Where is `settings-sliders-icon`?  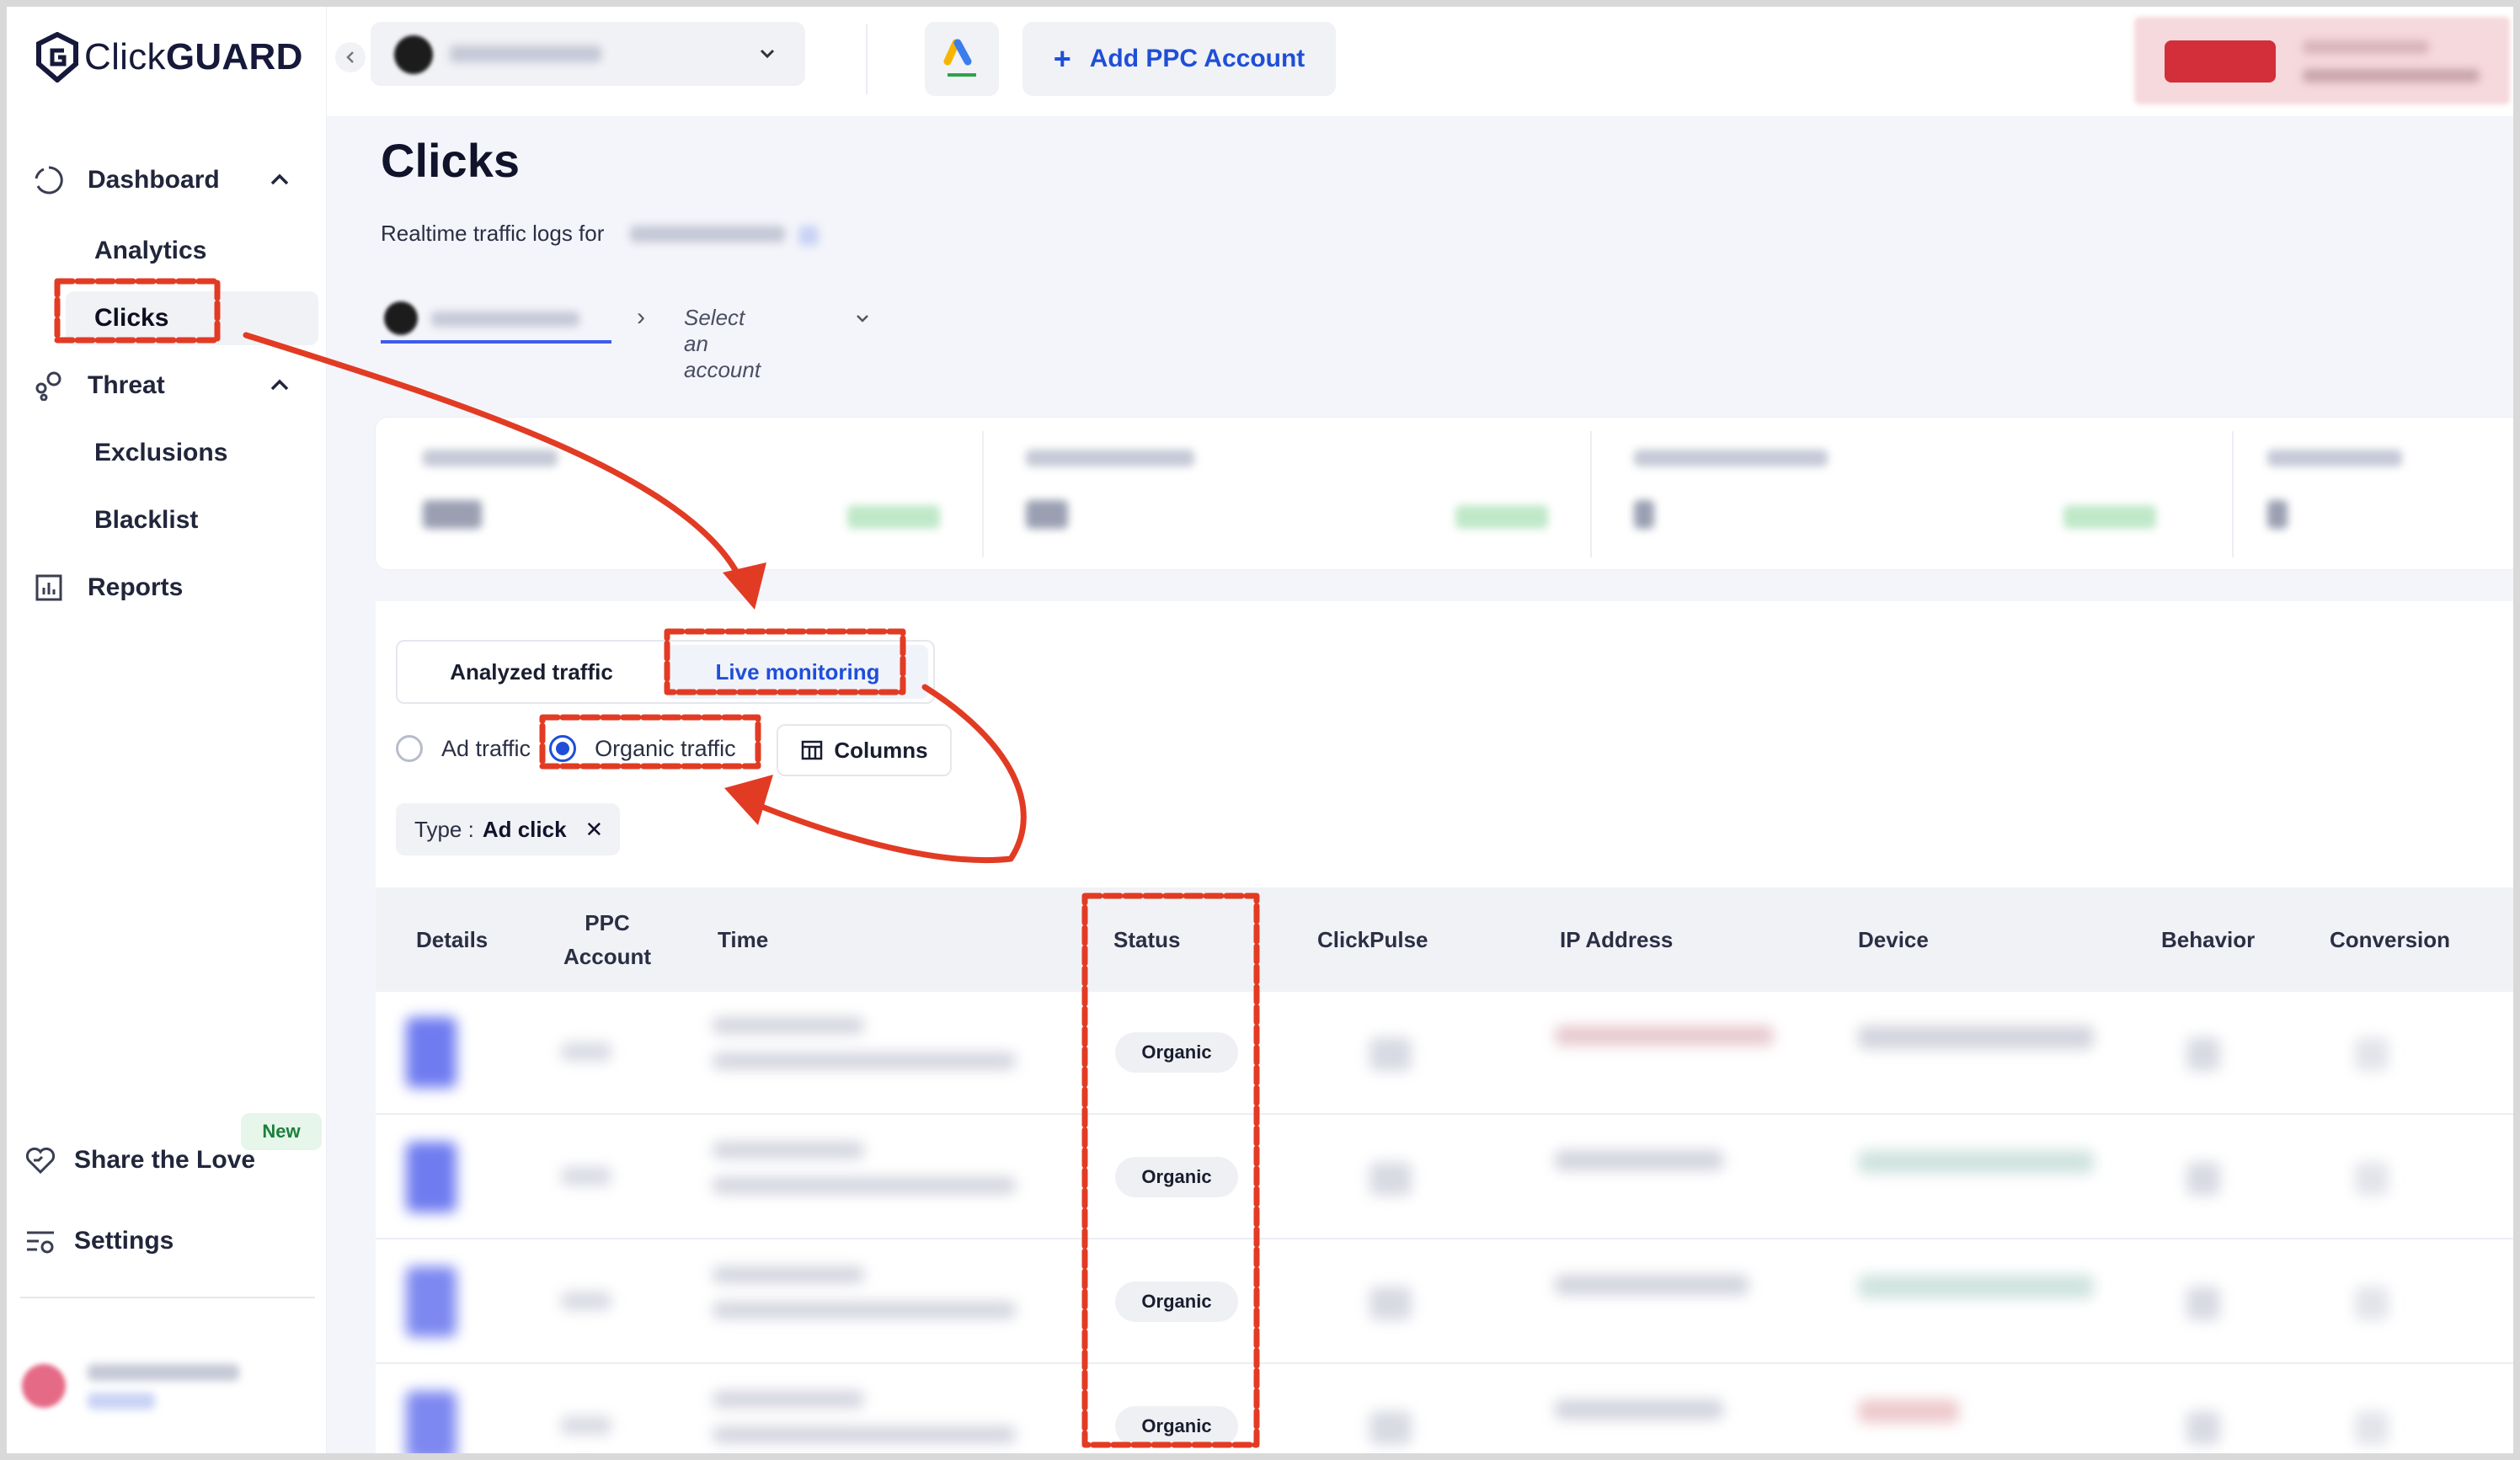 settings-sliders-icon is located at coordinates (41, 1241).